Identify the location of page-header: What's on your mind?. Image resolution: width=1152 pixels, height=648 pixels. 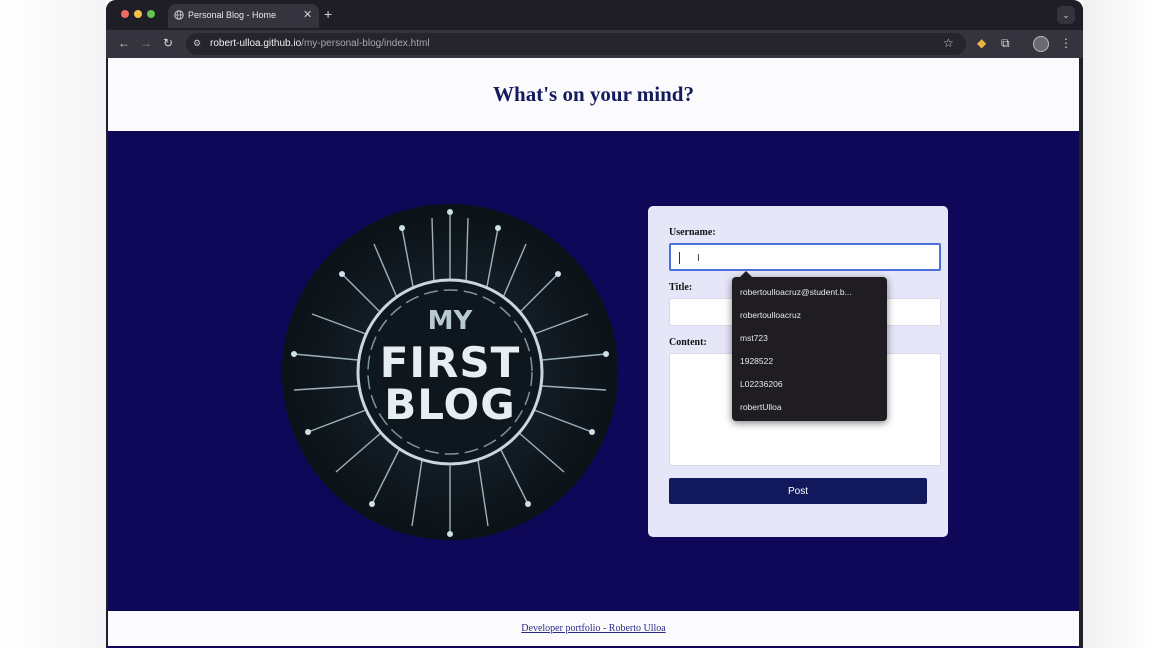
(593, 94).